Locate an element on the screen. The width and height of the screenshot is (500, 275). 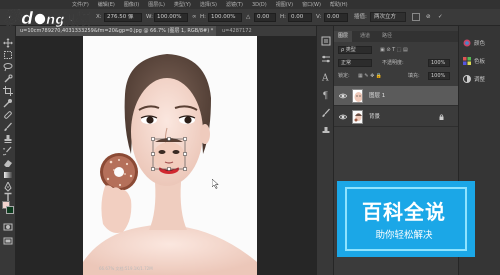
marquee-tool-icon is located at coordinates (8, 55).